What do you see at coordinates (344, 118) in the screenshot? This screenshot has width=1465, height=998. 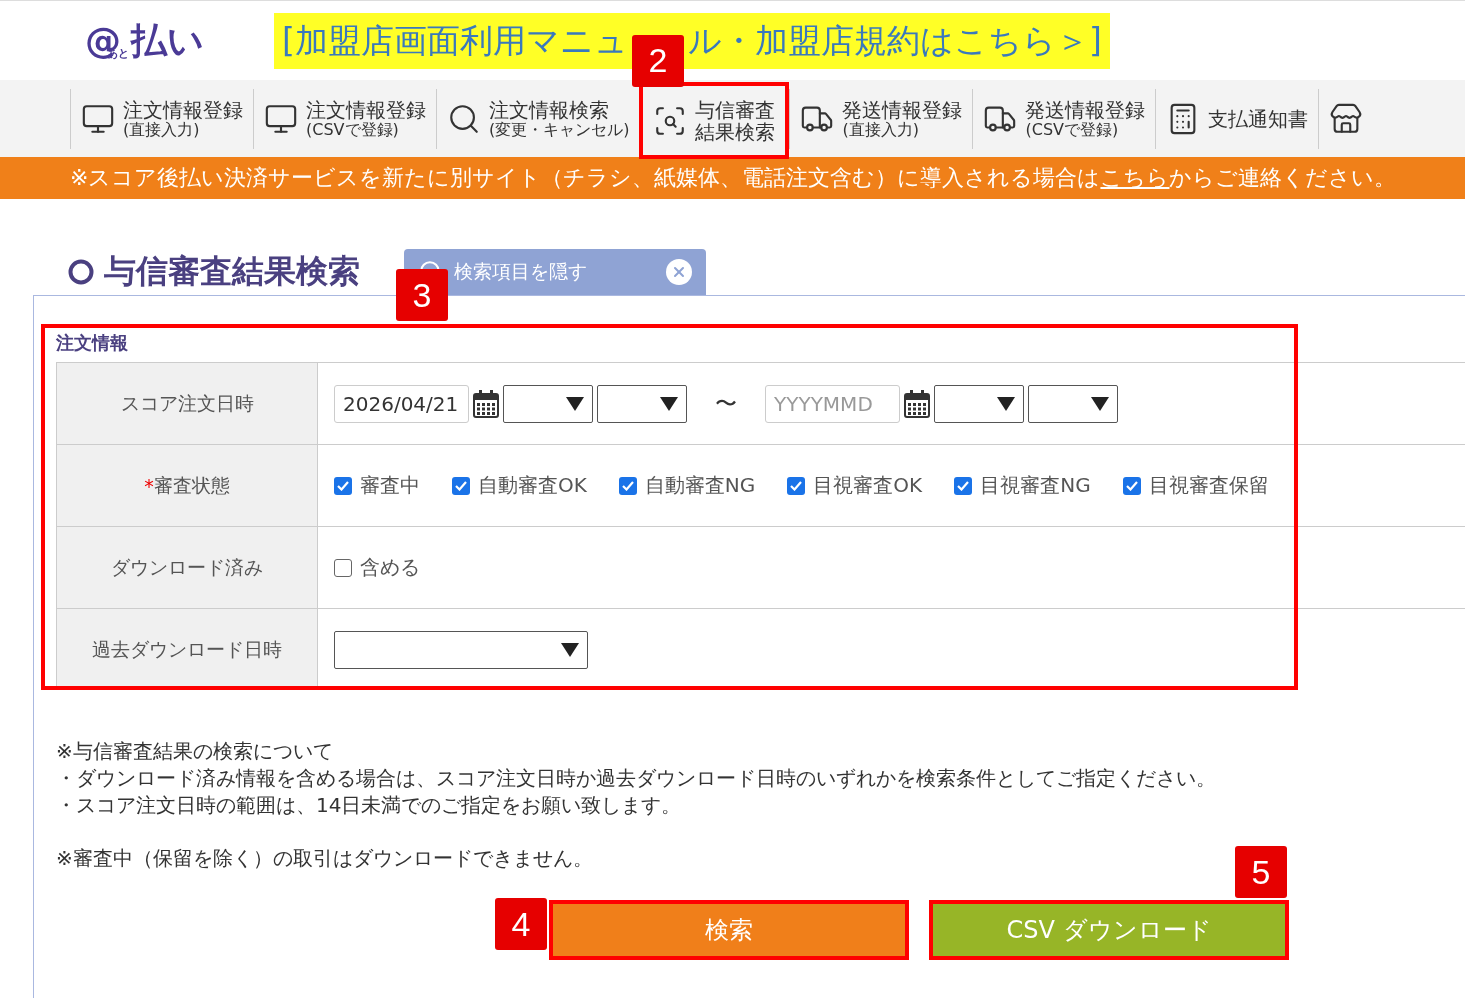 I see `nav-item: 注文情報登録 (CSVで登録)` at bounding box center [344, 118].